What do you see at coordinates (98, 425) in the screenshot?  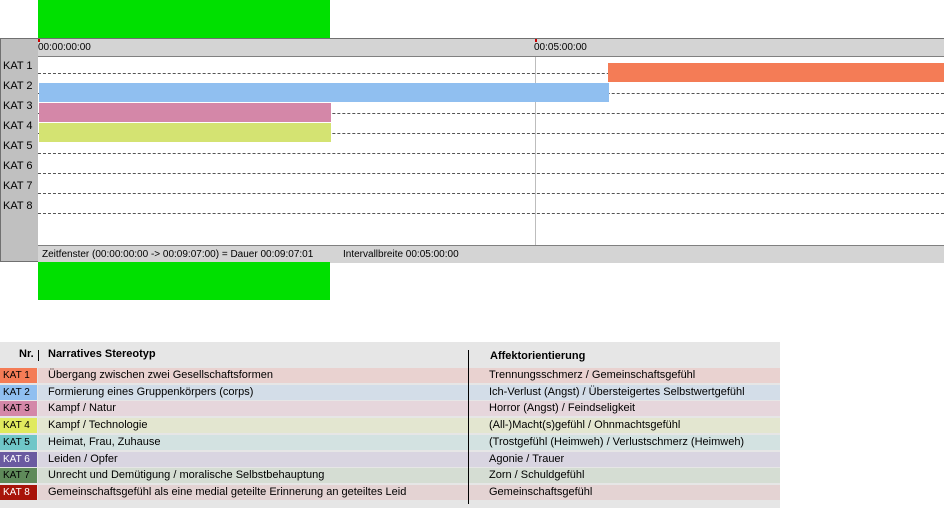 I see `stereotyp-text: Kampf / Technologie` at bounding box center [98, 425].